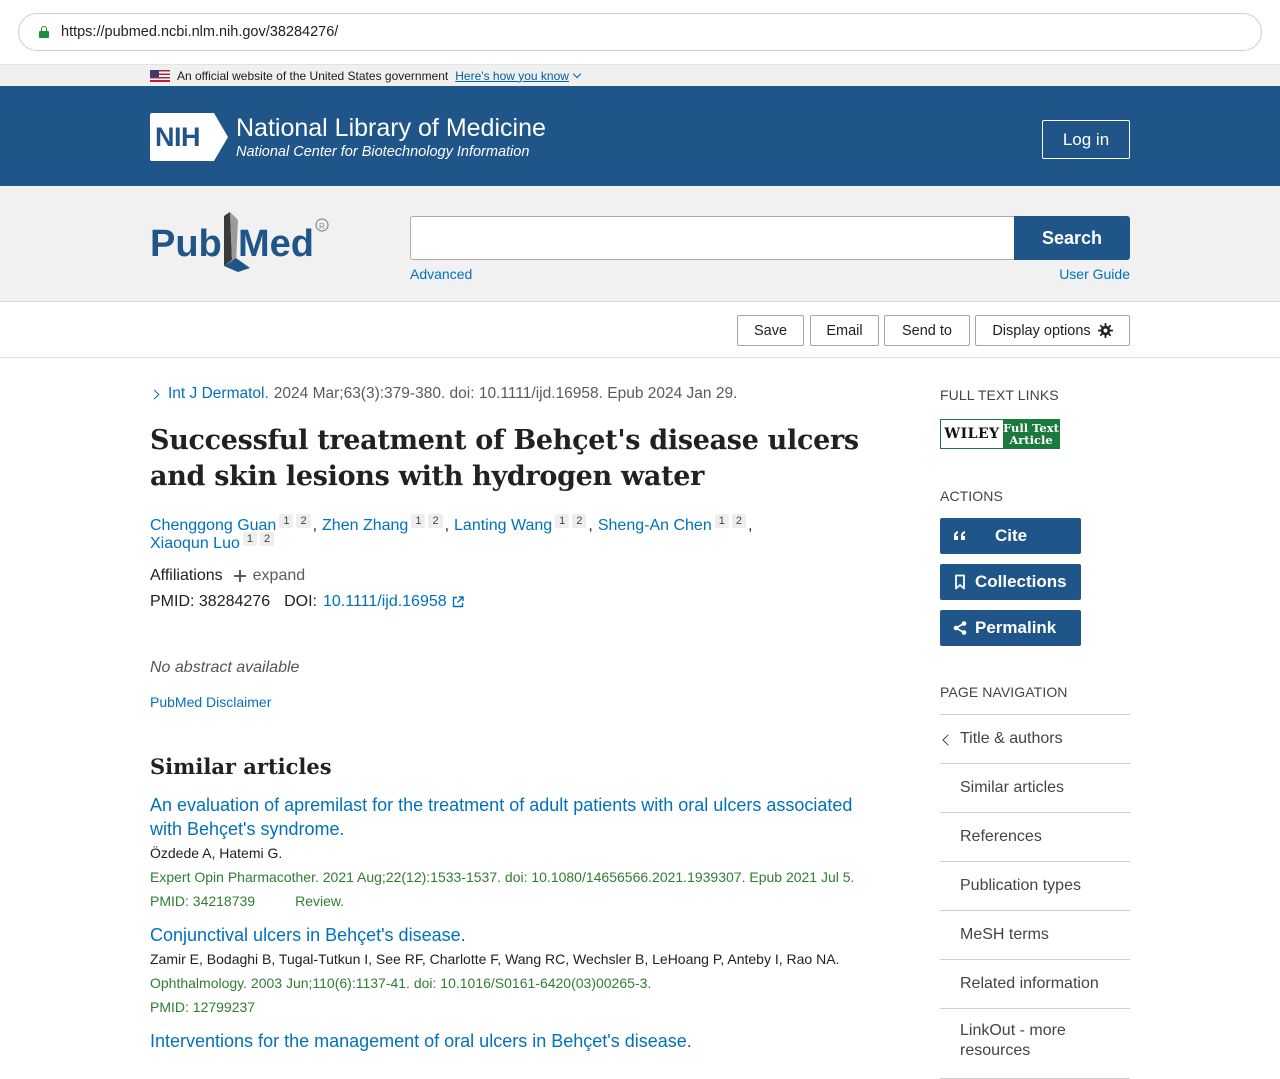 This screenshot has width=1280, height=1079. What do you see at coordinates (154, 394) in the screenshot?
I see `chevron-right-icon` at bounding box center [154, 394].